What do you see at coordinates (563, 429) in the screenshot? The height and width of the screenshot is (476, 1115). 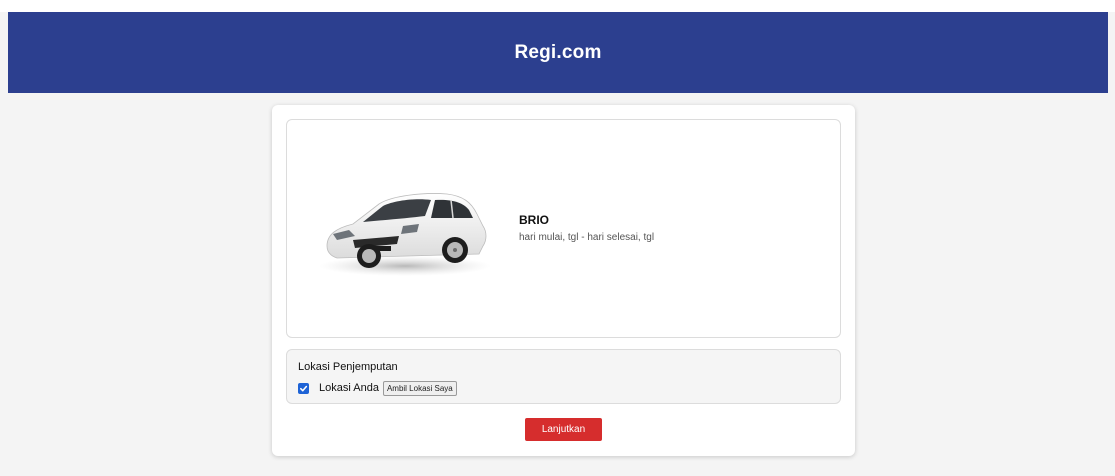 I see `continue-button: Lanjutkan` at bounding box center [563, 429].